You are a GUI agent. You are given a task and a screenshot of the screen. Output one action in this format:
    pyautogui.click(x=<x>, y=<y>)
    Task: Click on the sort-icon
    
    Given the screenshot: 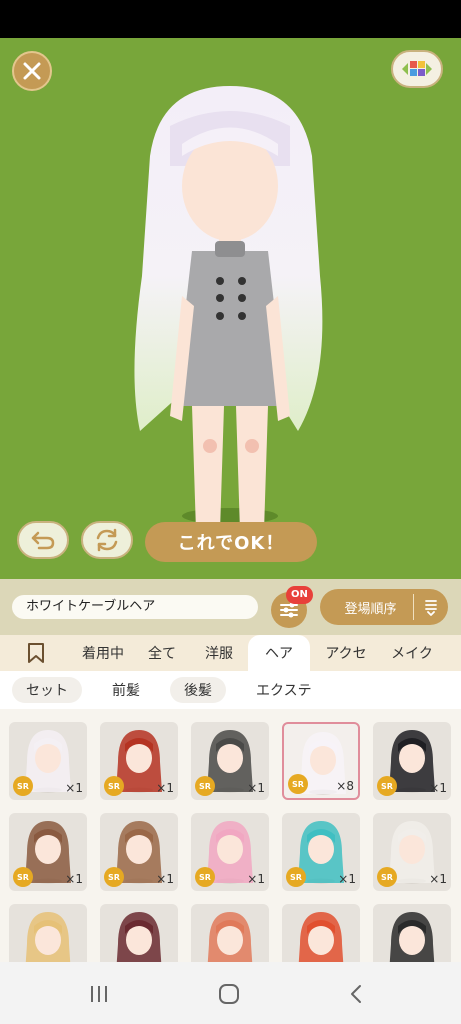 What is the action you would take?
    pyautogui.click(x=431, y=607)
    